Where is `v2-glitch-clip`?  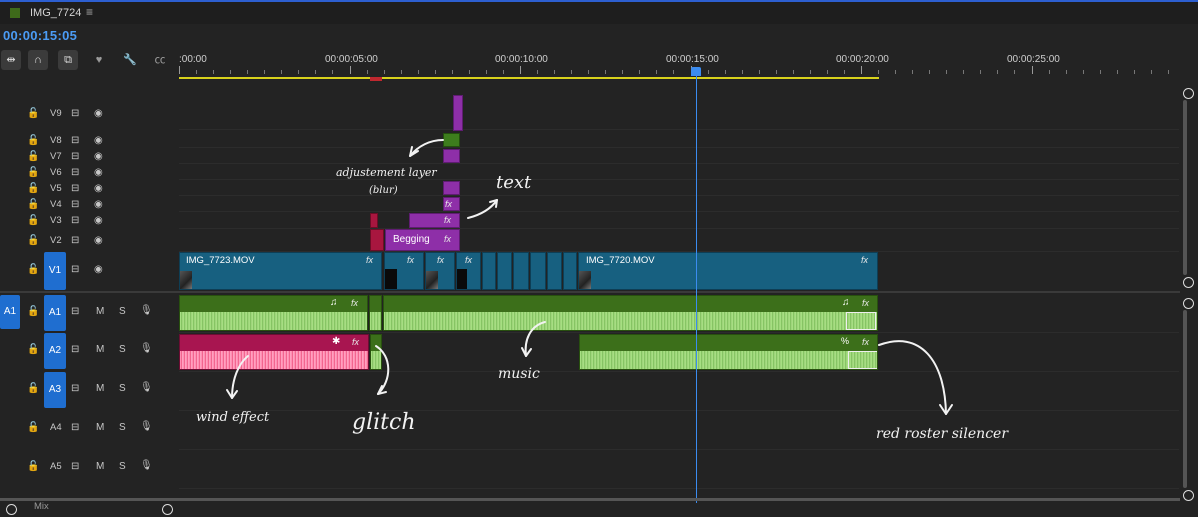
v2-glitch-clip is located at coordinates (377, 240).